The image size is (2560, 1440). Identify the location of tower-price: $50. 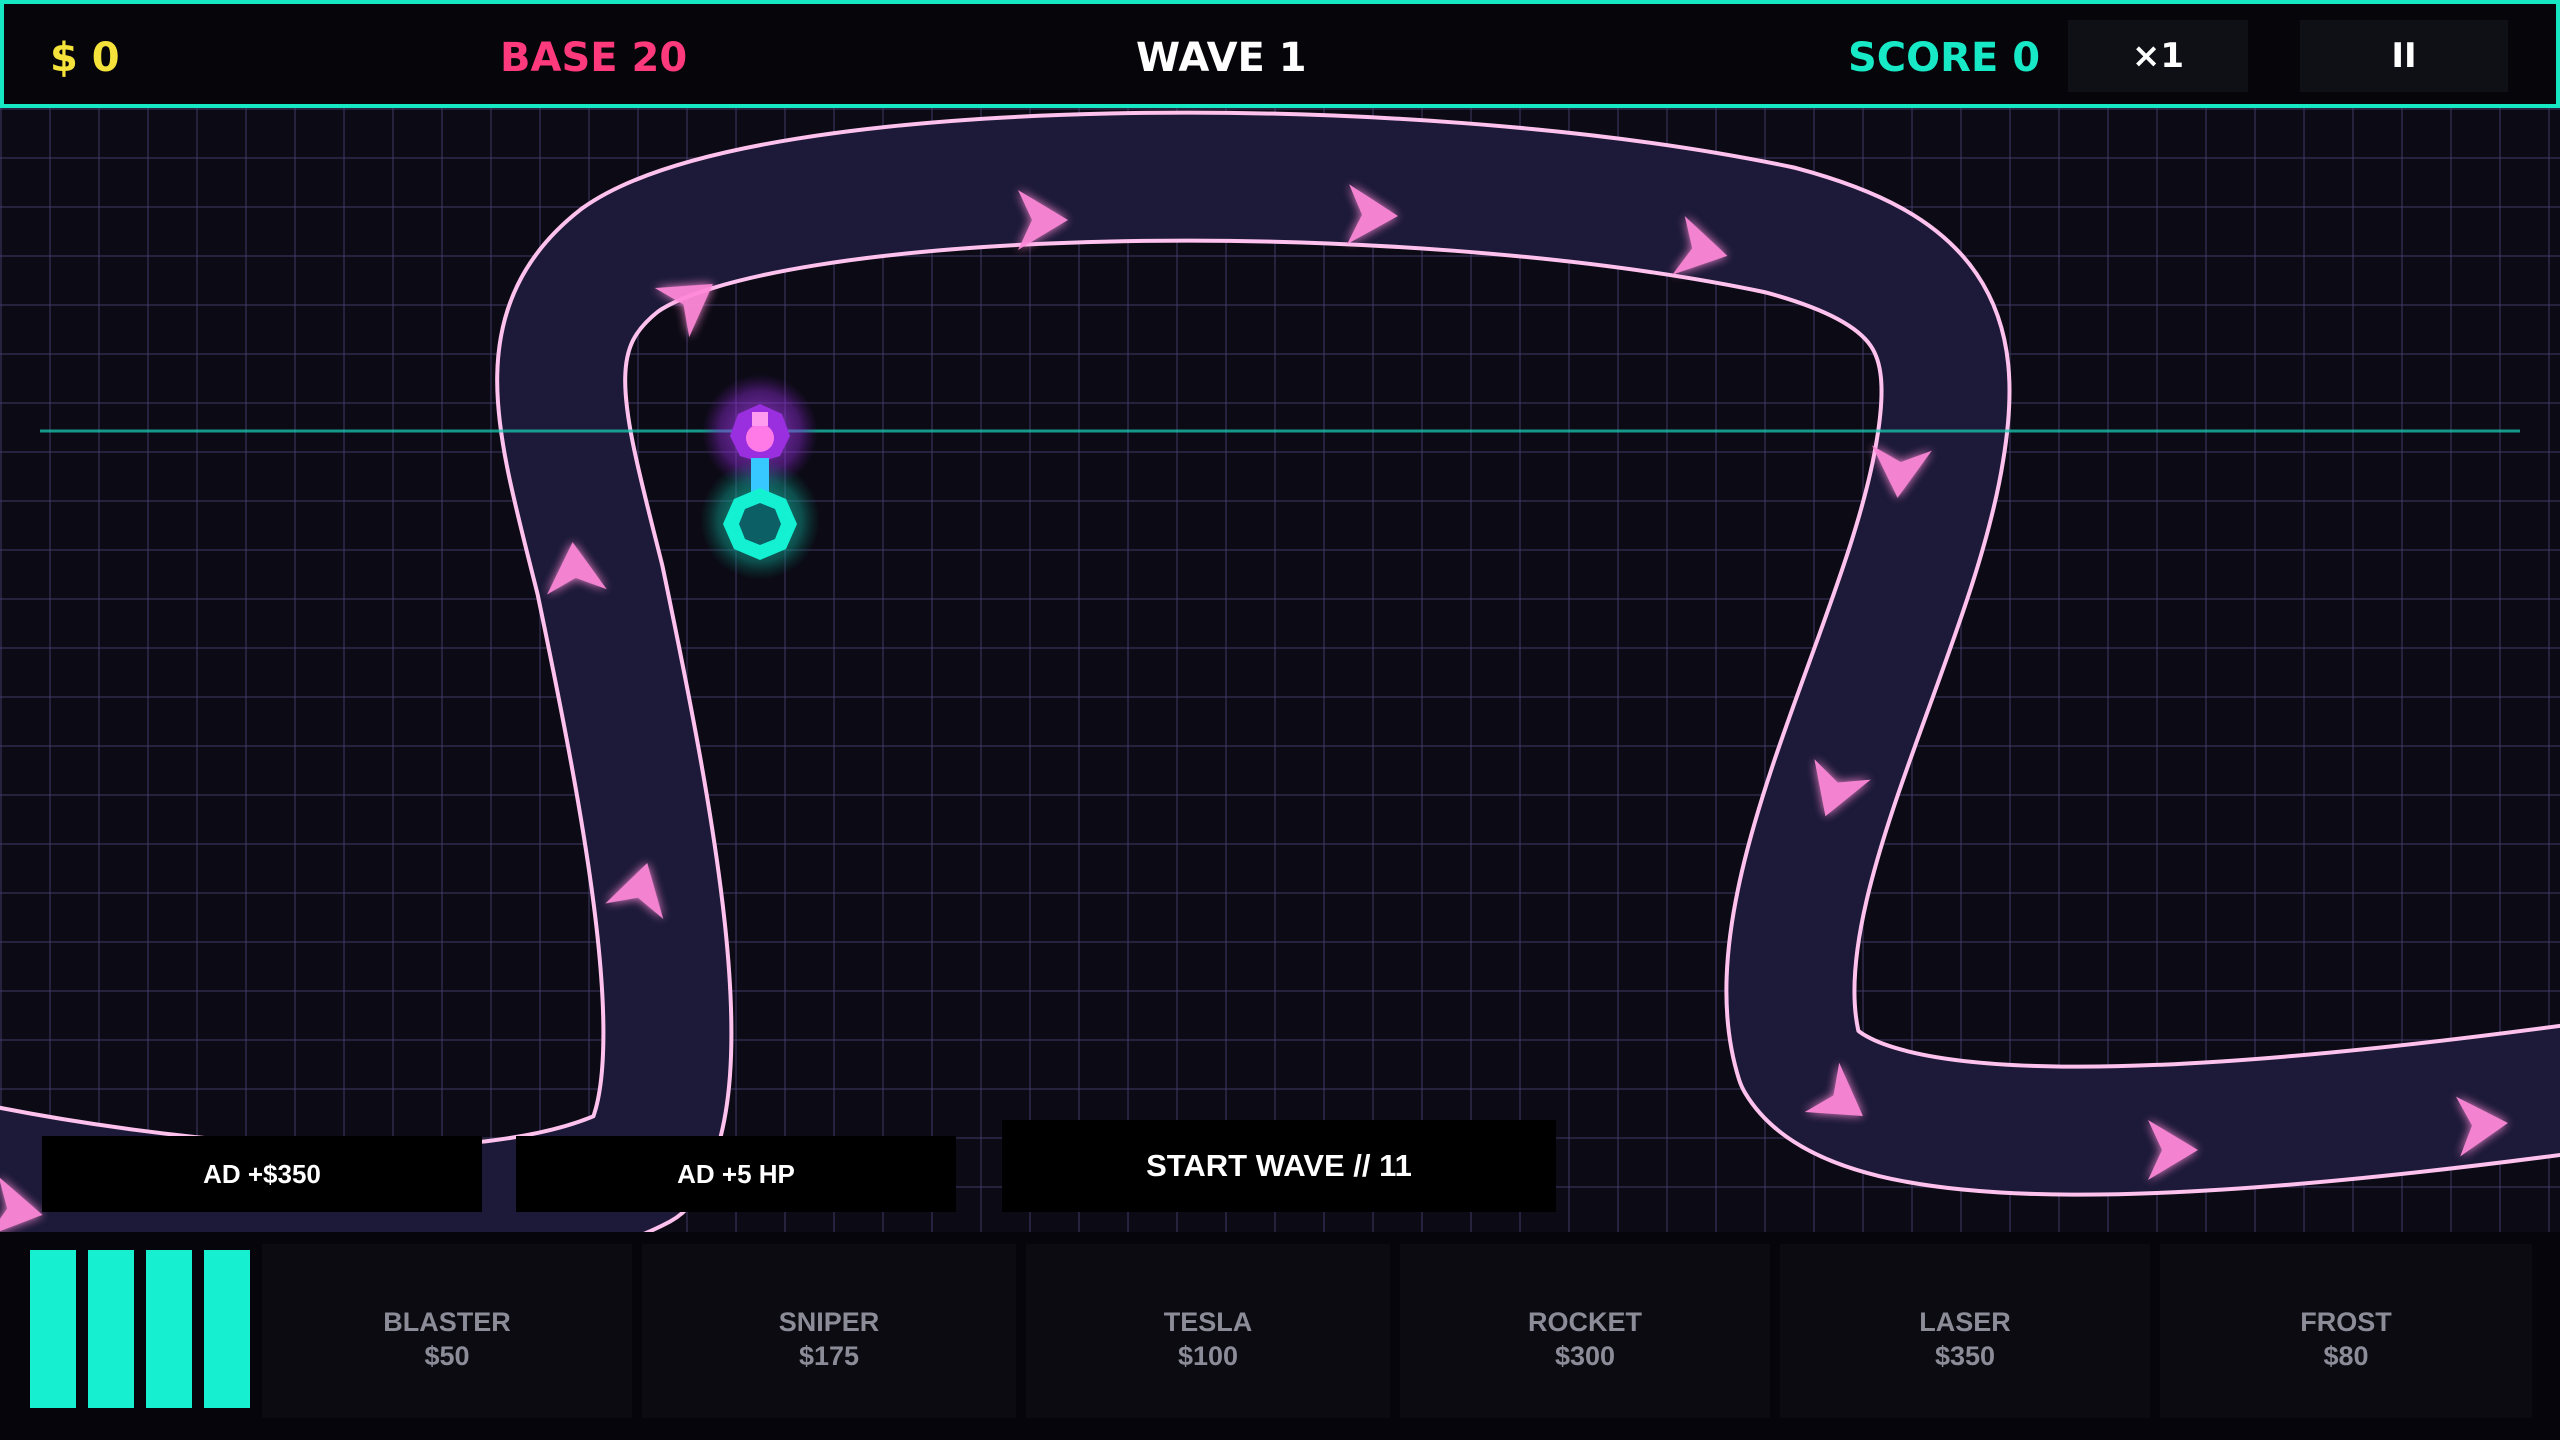
(447, 1356).